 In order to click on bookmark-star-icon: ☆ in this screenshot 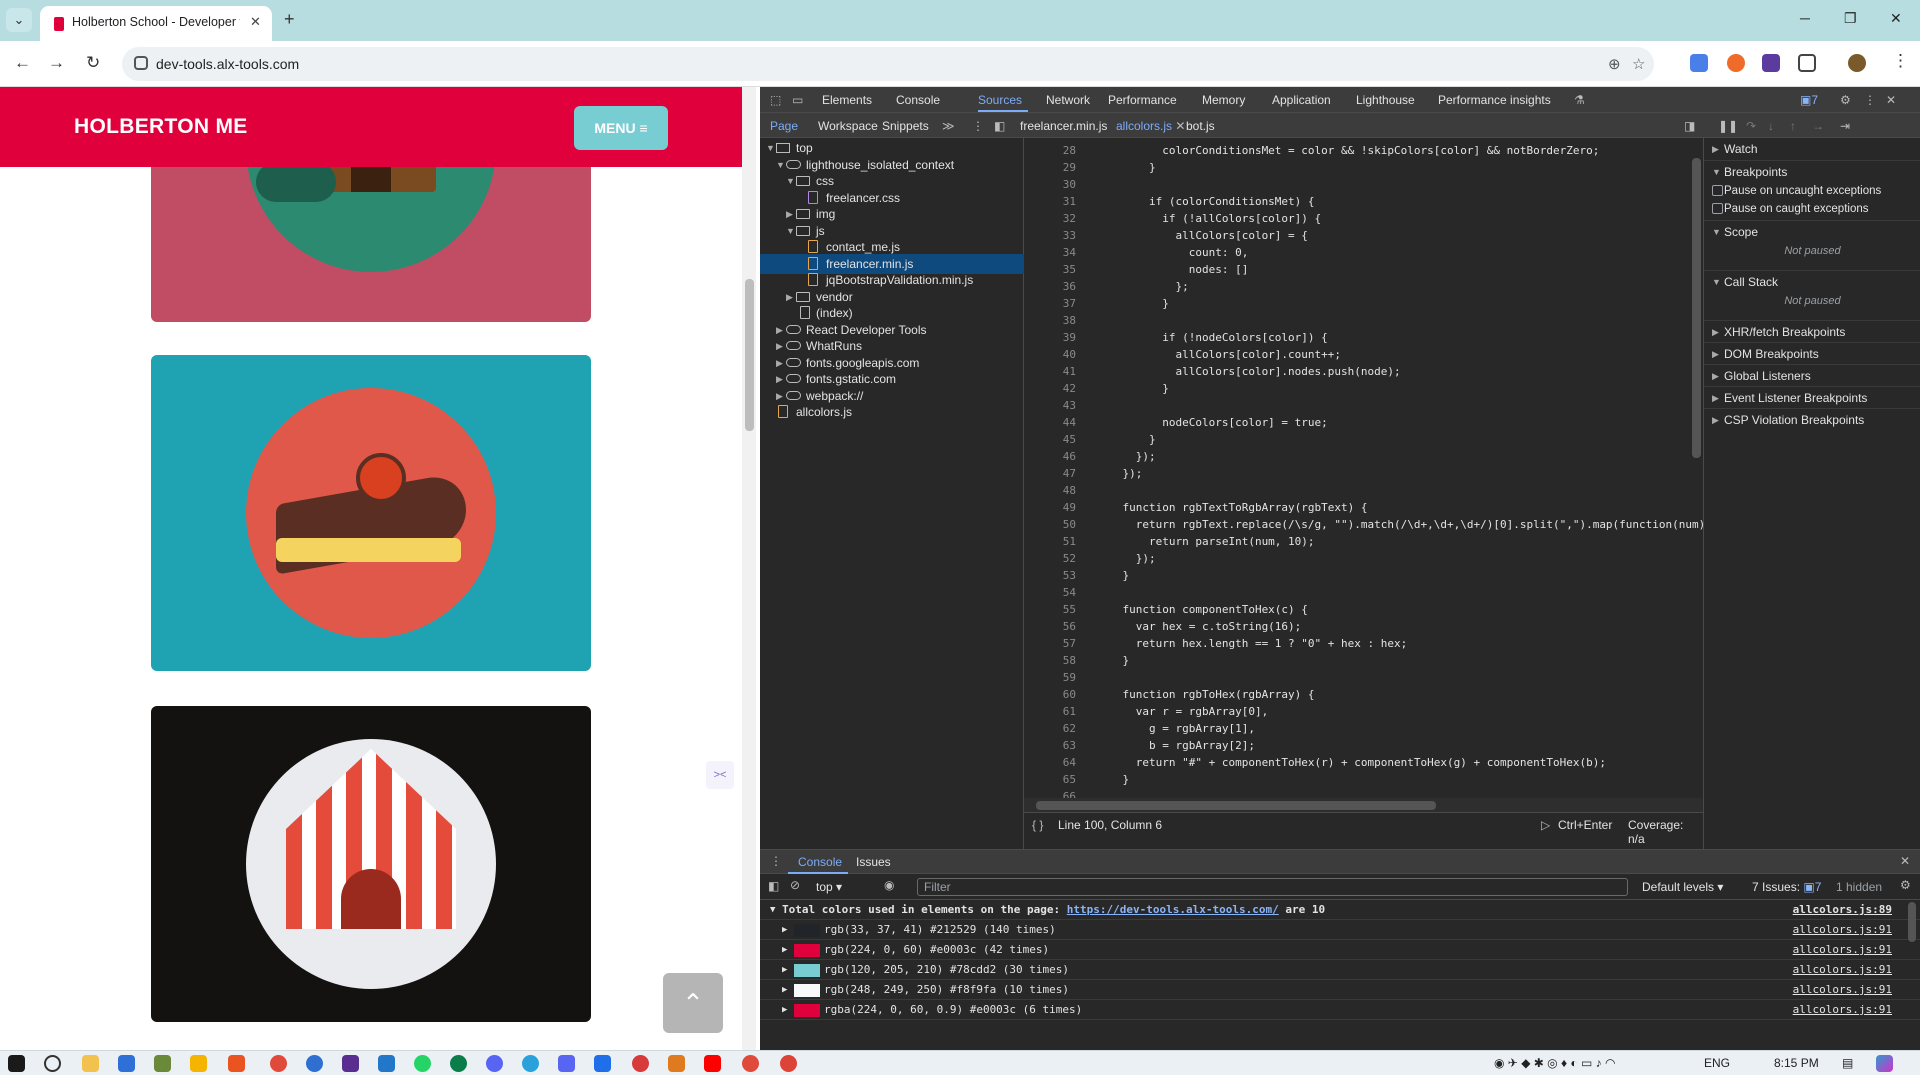, I will do `click(1638, 64)`.